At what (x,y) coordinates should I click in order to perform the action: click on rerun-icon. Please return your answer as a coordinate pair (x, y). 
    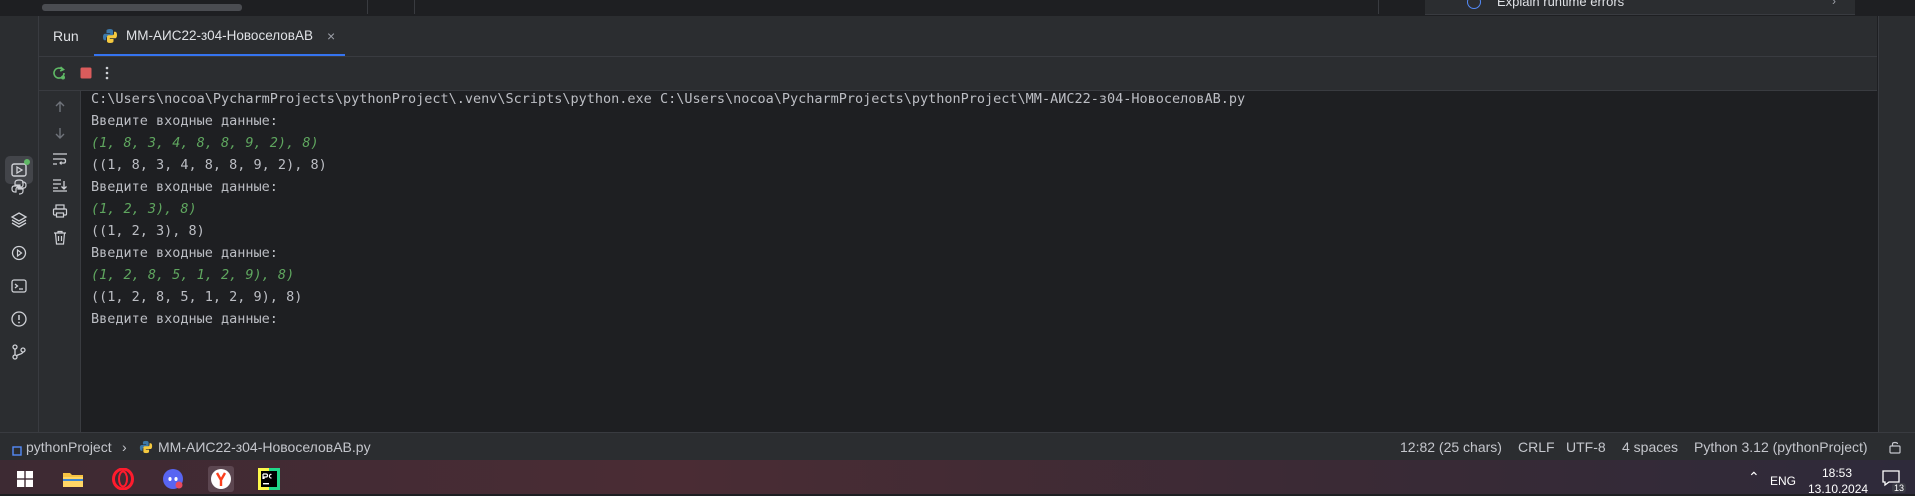
    Looking at the image, I should click on (59, 73).